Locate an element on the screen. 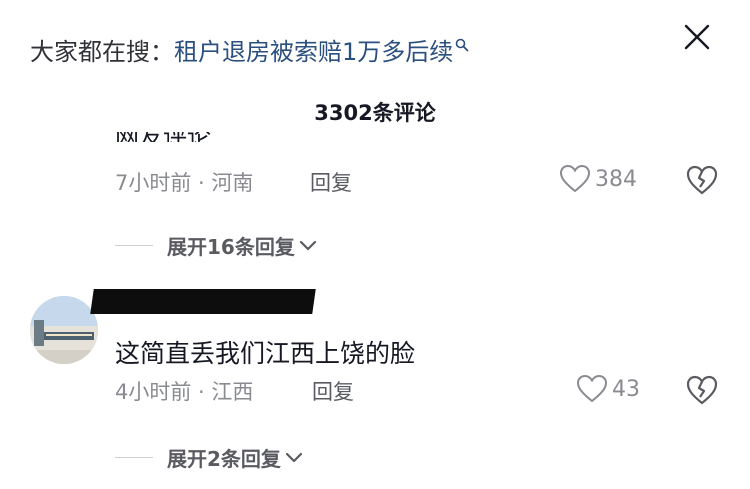 The height and width of the screenshot is (489, 750). search-suggestion: 大家都在搜：租户退房被索赔1万多后续 is located at coordinates (249, 48).